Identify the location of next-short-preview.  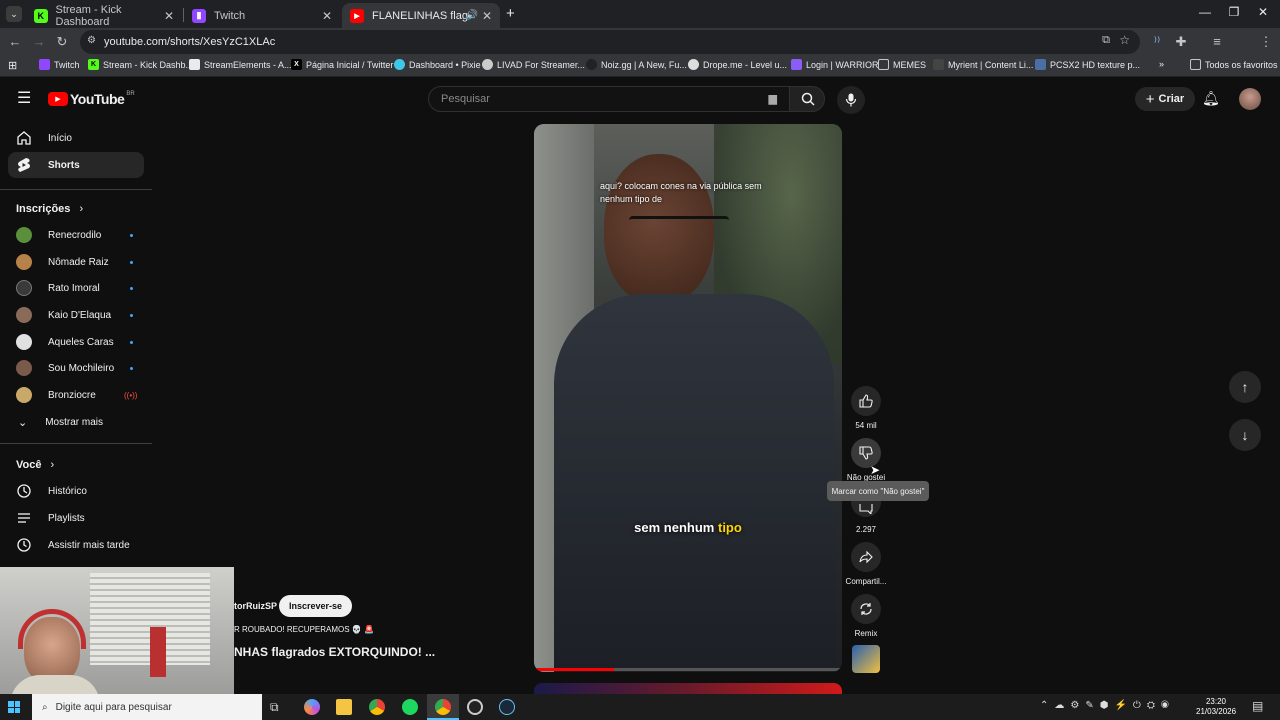
(688, 688).